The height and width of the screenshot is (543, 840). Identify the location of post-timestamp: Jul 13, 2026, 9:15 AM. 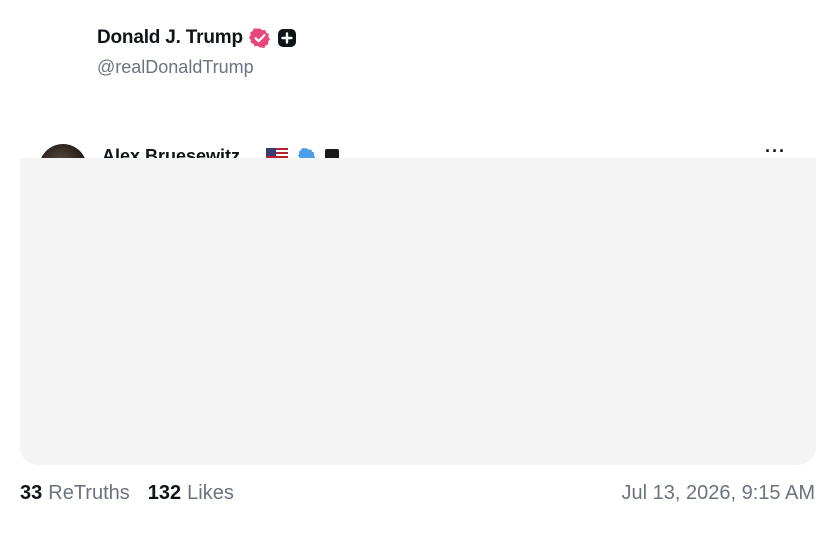
(718, 493).